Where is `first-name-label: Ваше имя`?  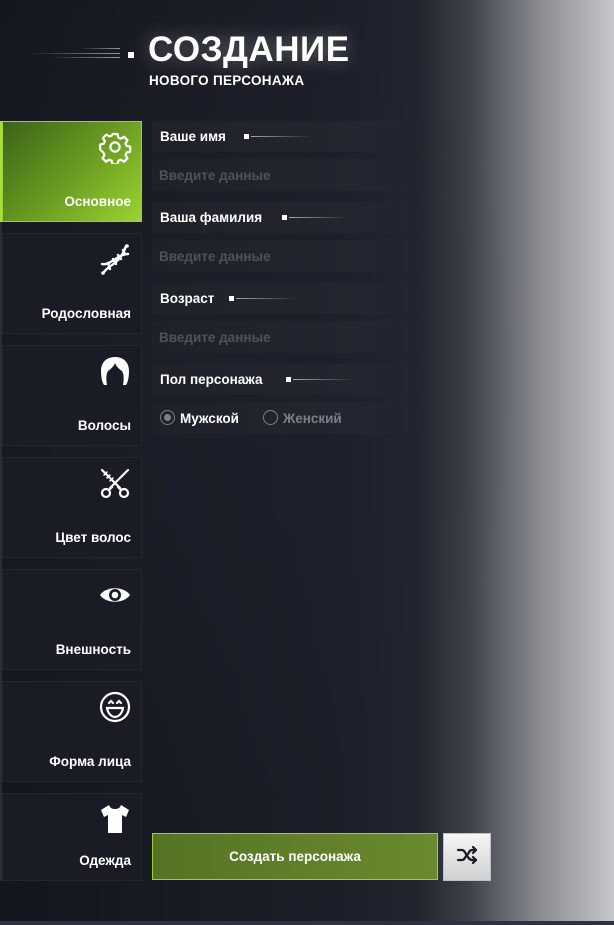
first-name-label: Ваше имя is located at coordinates (193, 136).